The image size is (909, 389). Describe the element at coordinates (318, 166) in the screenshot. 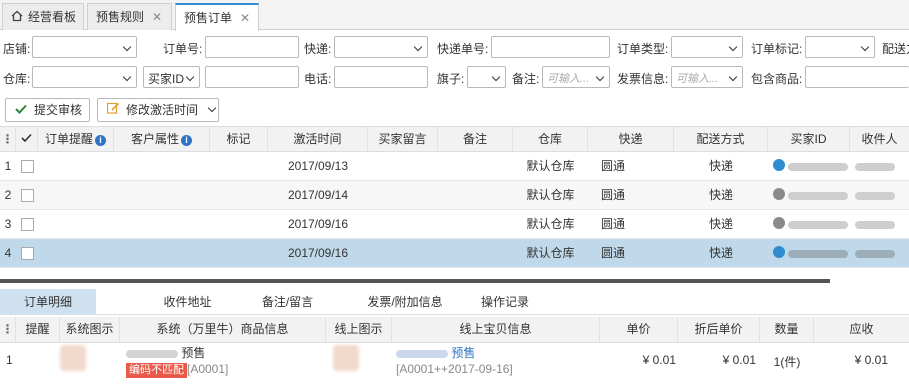

I see `activation-time-cell: 2017/09/13` at that location.